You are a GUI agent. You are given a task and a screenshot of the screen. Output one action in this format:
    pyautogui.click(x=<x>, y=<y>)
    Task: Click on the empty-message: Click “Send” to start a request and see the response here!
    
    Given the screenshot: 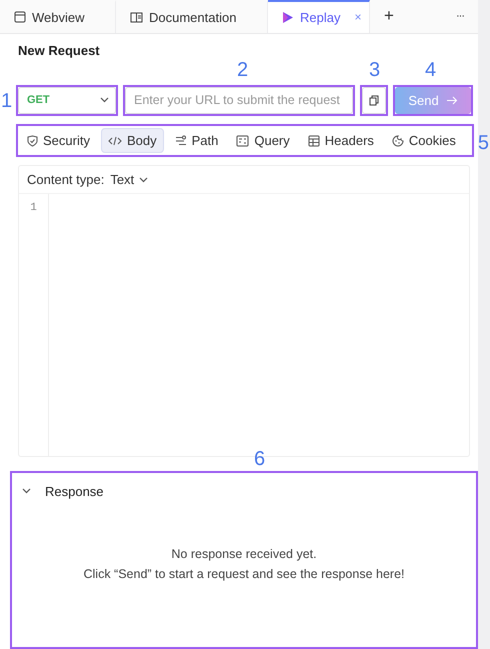 What is the action you would take?
    pyautogui.click(x=243, y=573)
    